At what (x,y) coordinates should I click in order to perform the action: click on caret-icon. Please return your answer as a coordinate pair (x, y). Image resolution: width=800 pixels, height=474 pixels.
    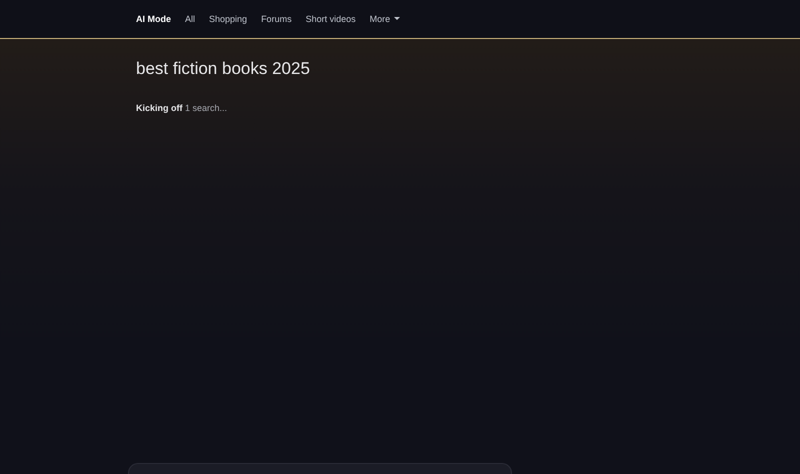
    Looking at the image, I should click on (397, 19).